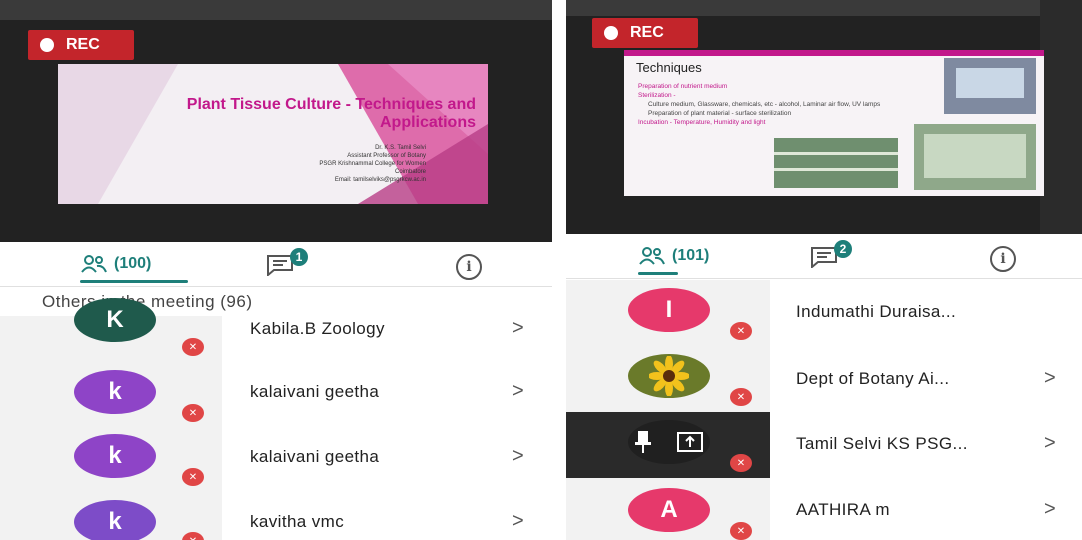 The image size is (1082, 540). What do you see at coordinates (657, 95) in the screenshot?
I see `slide-bullet-2: Sterilization -` at bounding box center [657, 95].